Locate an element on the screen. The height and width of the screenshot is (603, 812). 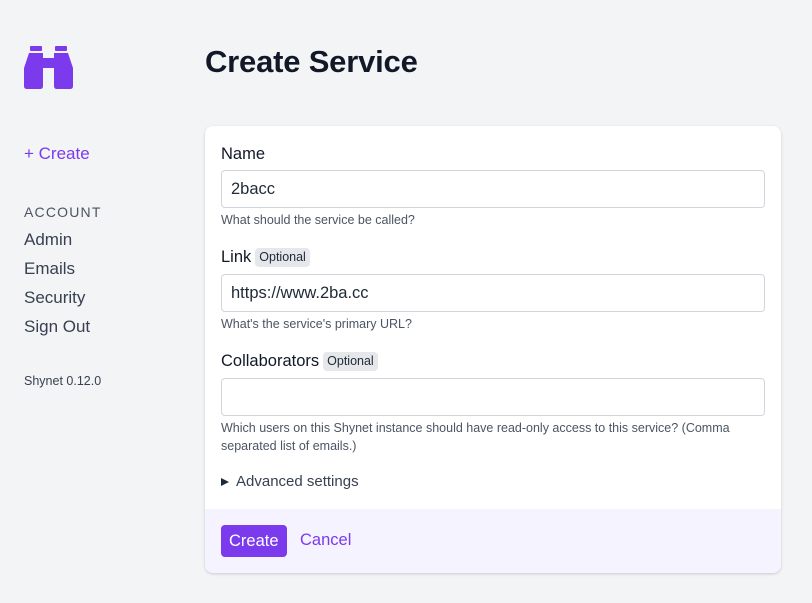
page-title: Create Service is located at coordinates (311, 61).